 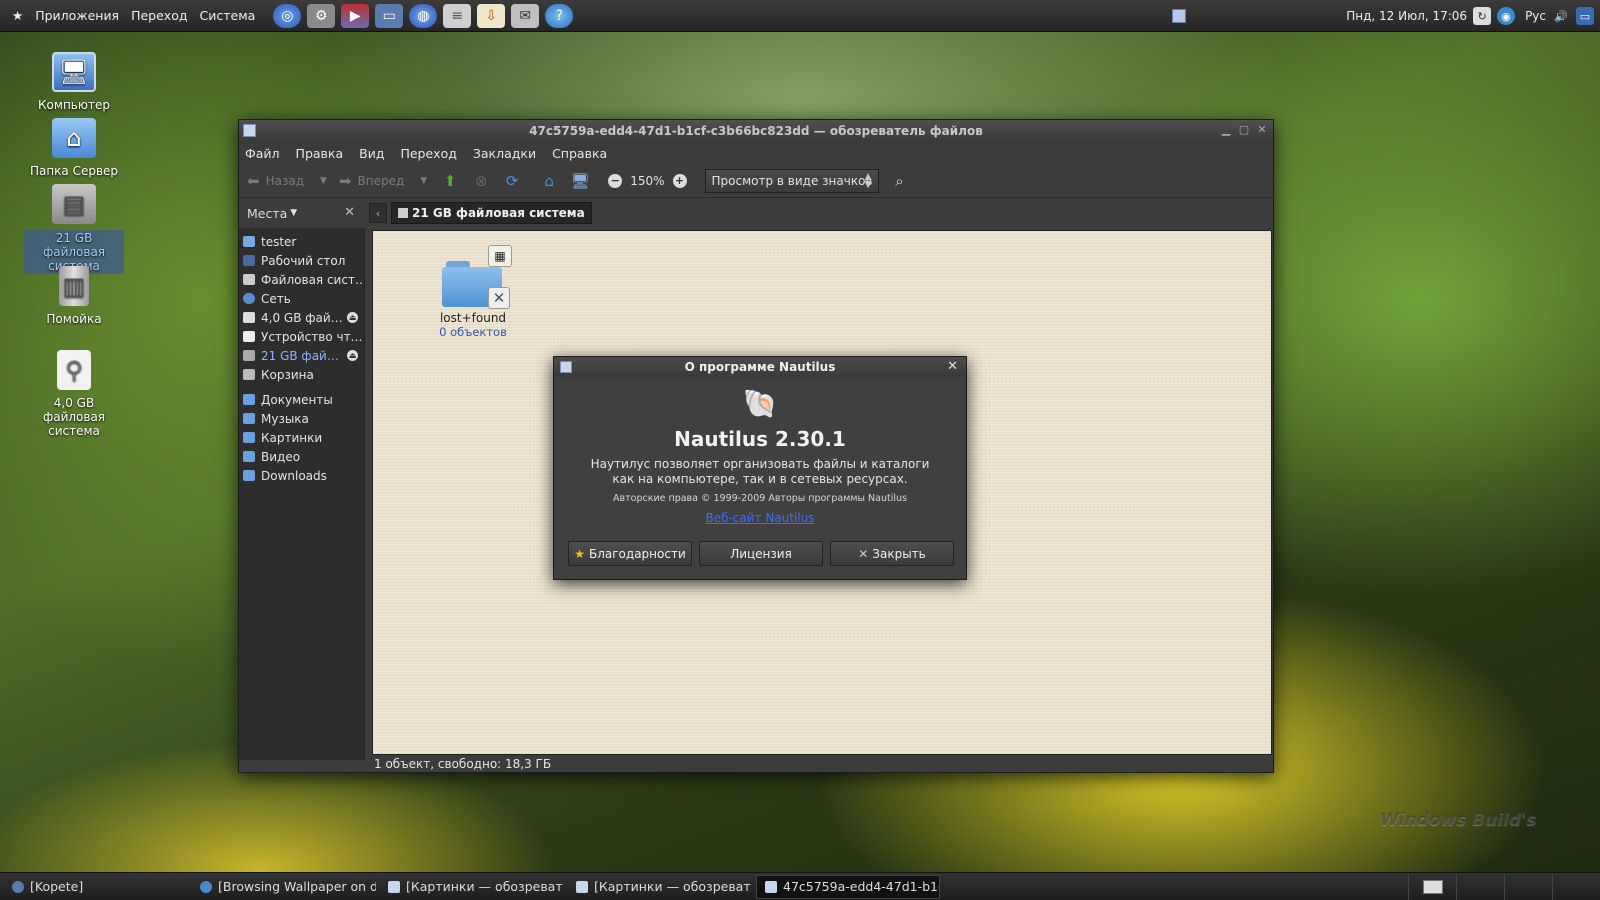 What do you see at coordinates (249, 241) in the screenshot?
I see `home-folder-icon` at bounding box center [249, 241].